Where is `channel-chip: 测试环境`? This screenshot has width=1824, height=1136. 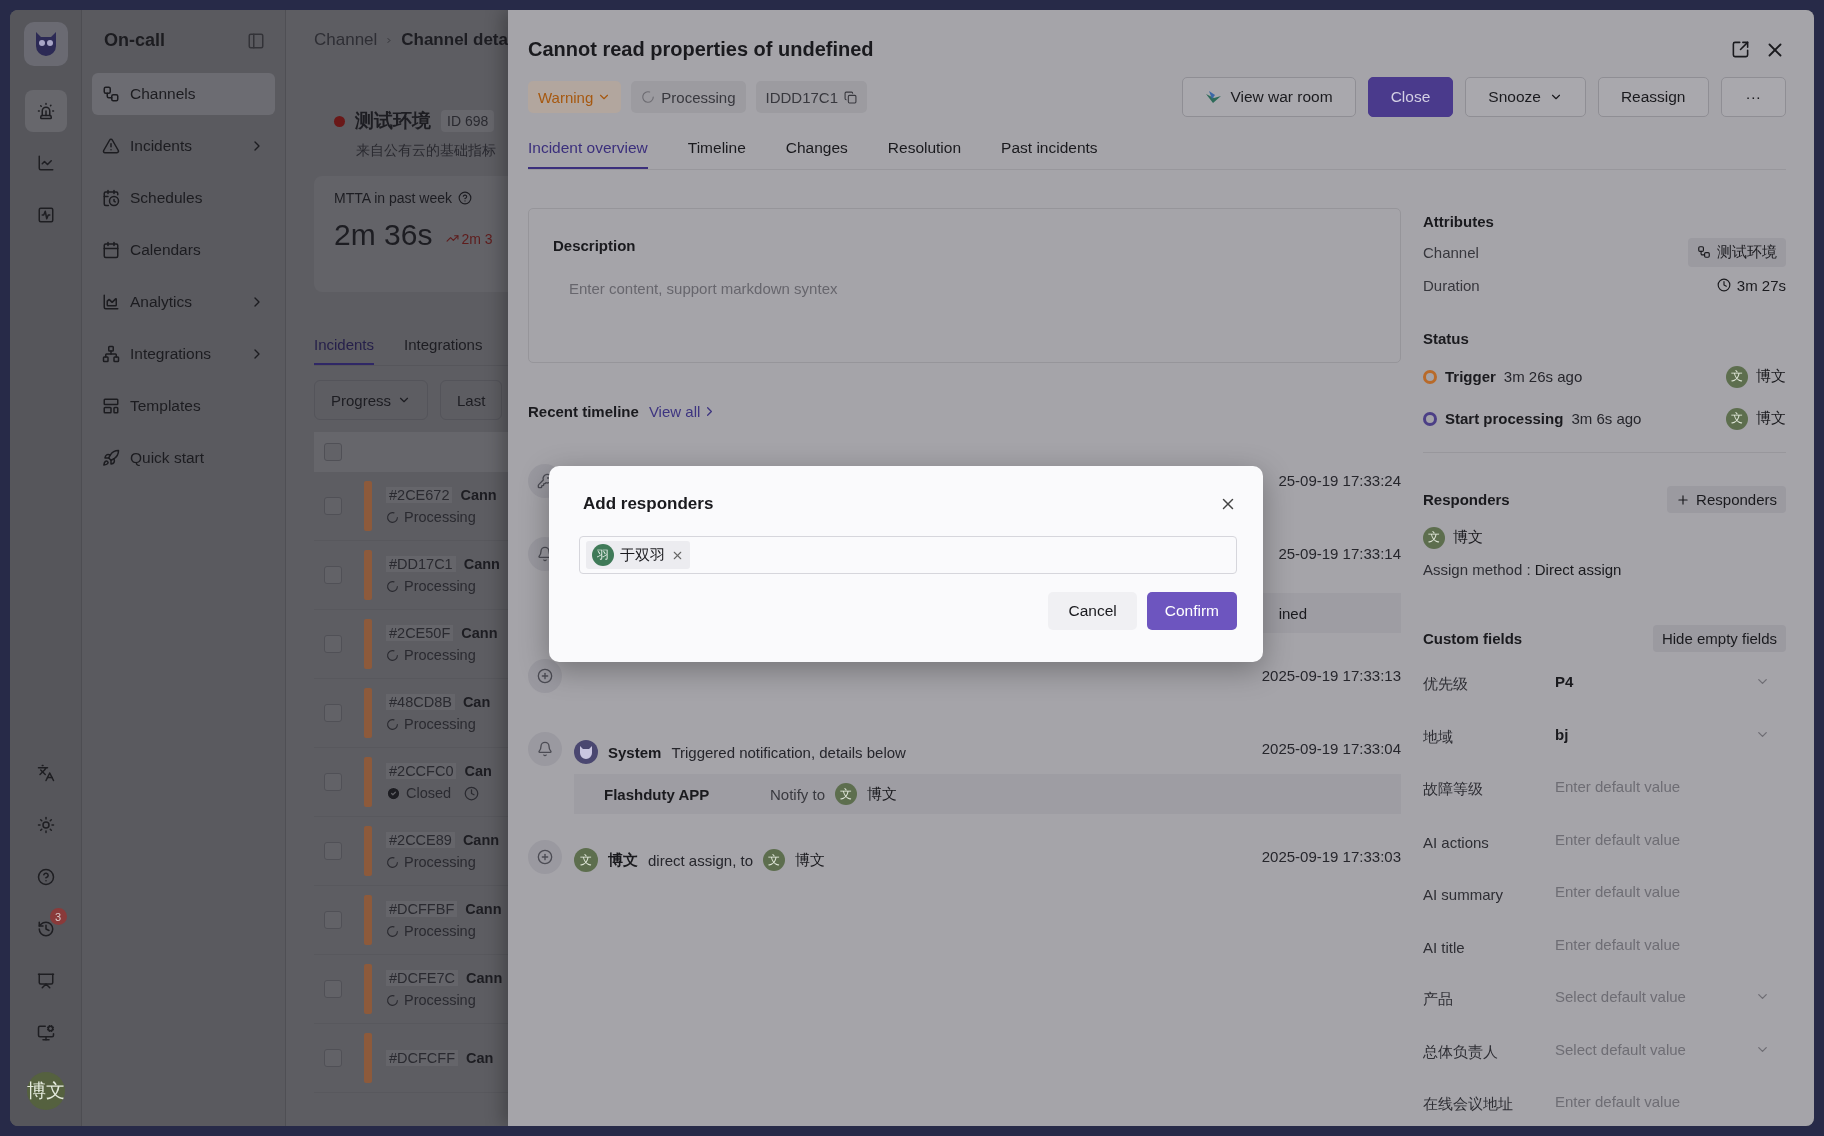 channel-chip: 测试环境 is located at coordinates (1737, 252).